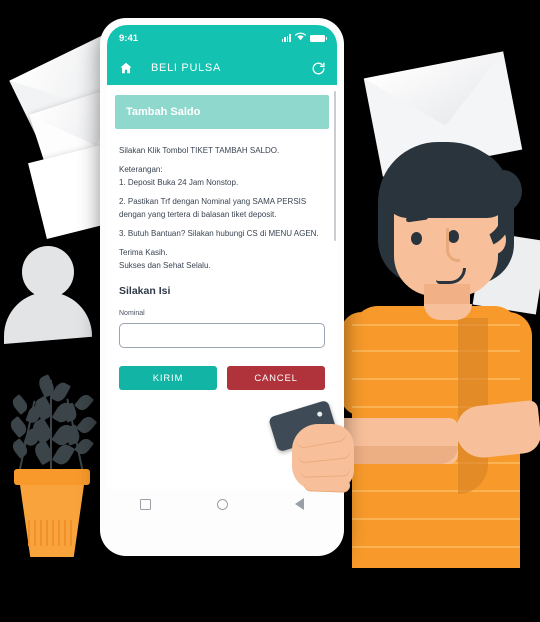 The image size is (540, 622). What do you see at coordinates (146, 504) in the screenshot?
I see `square-recents-icon` at bounding box center [146, 504].